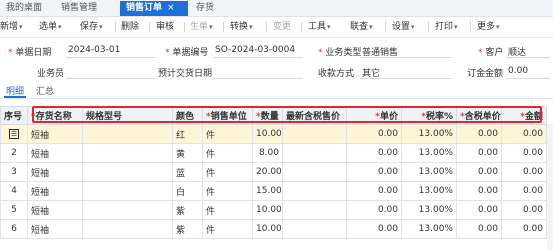 The width and height of the screenshot is (553, 250). I want to click on col-header-qty: *数量, so click(267, 115).